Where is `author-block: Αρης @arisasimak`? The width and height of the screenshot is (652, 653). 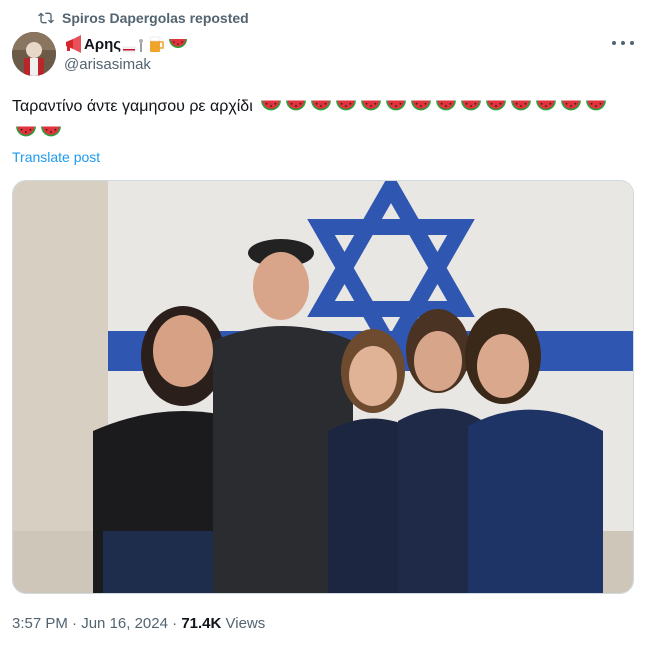
author-block: Αρης @arisasimak is located at coordinates (126, 53).